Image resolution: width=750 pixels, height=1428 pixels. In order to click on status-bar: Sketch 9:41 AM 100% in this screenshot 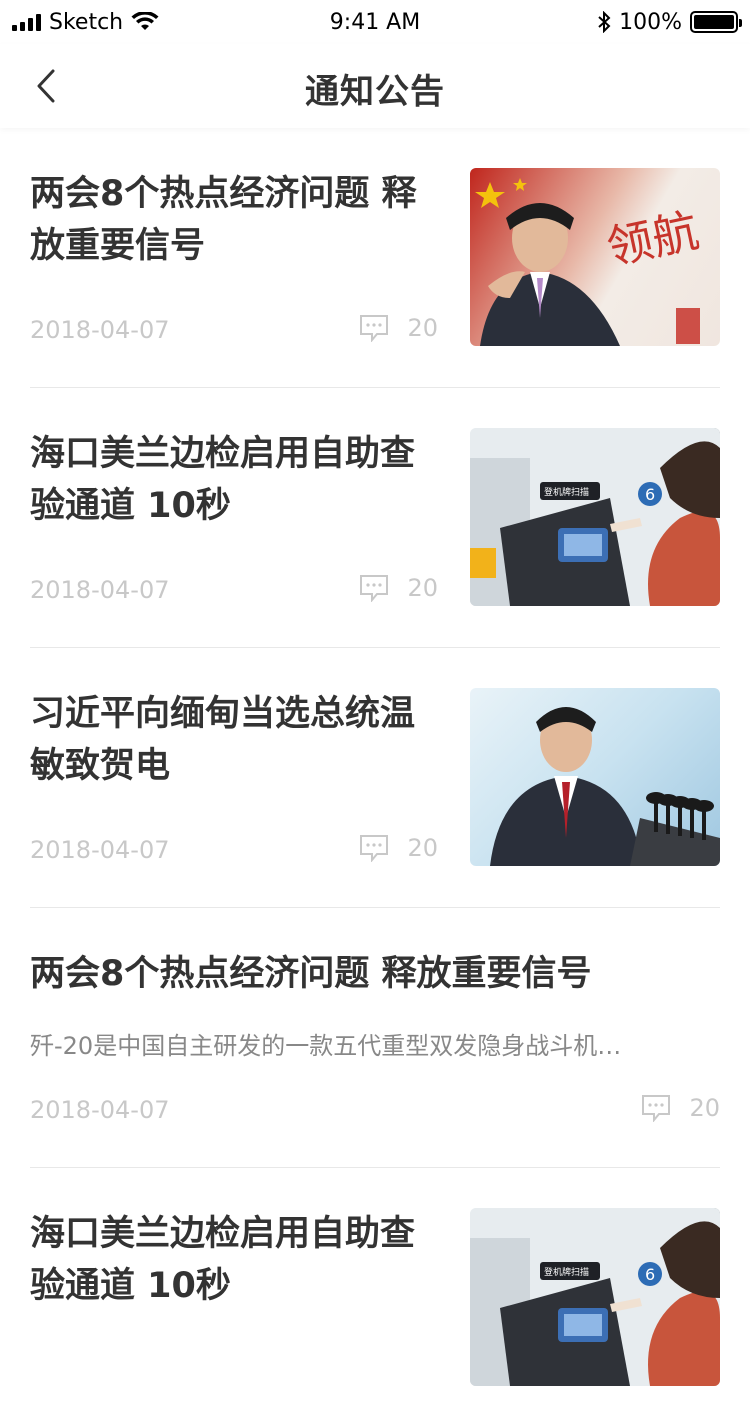, I will do `click(375, 22)`.